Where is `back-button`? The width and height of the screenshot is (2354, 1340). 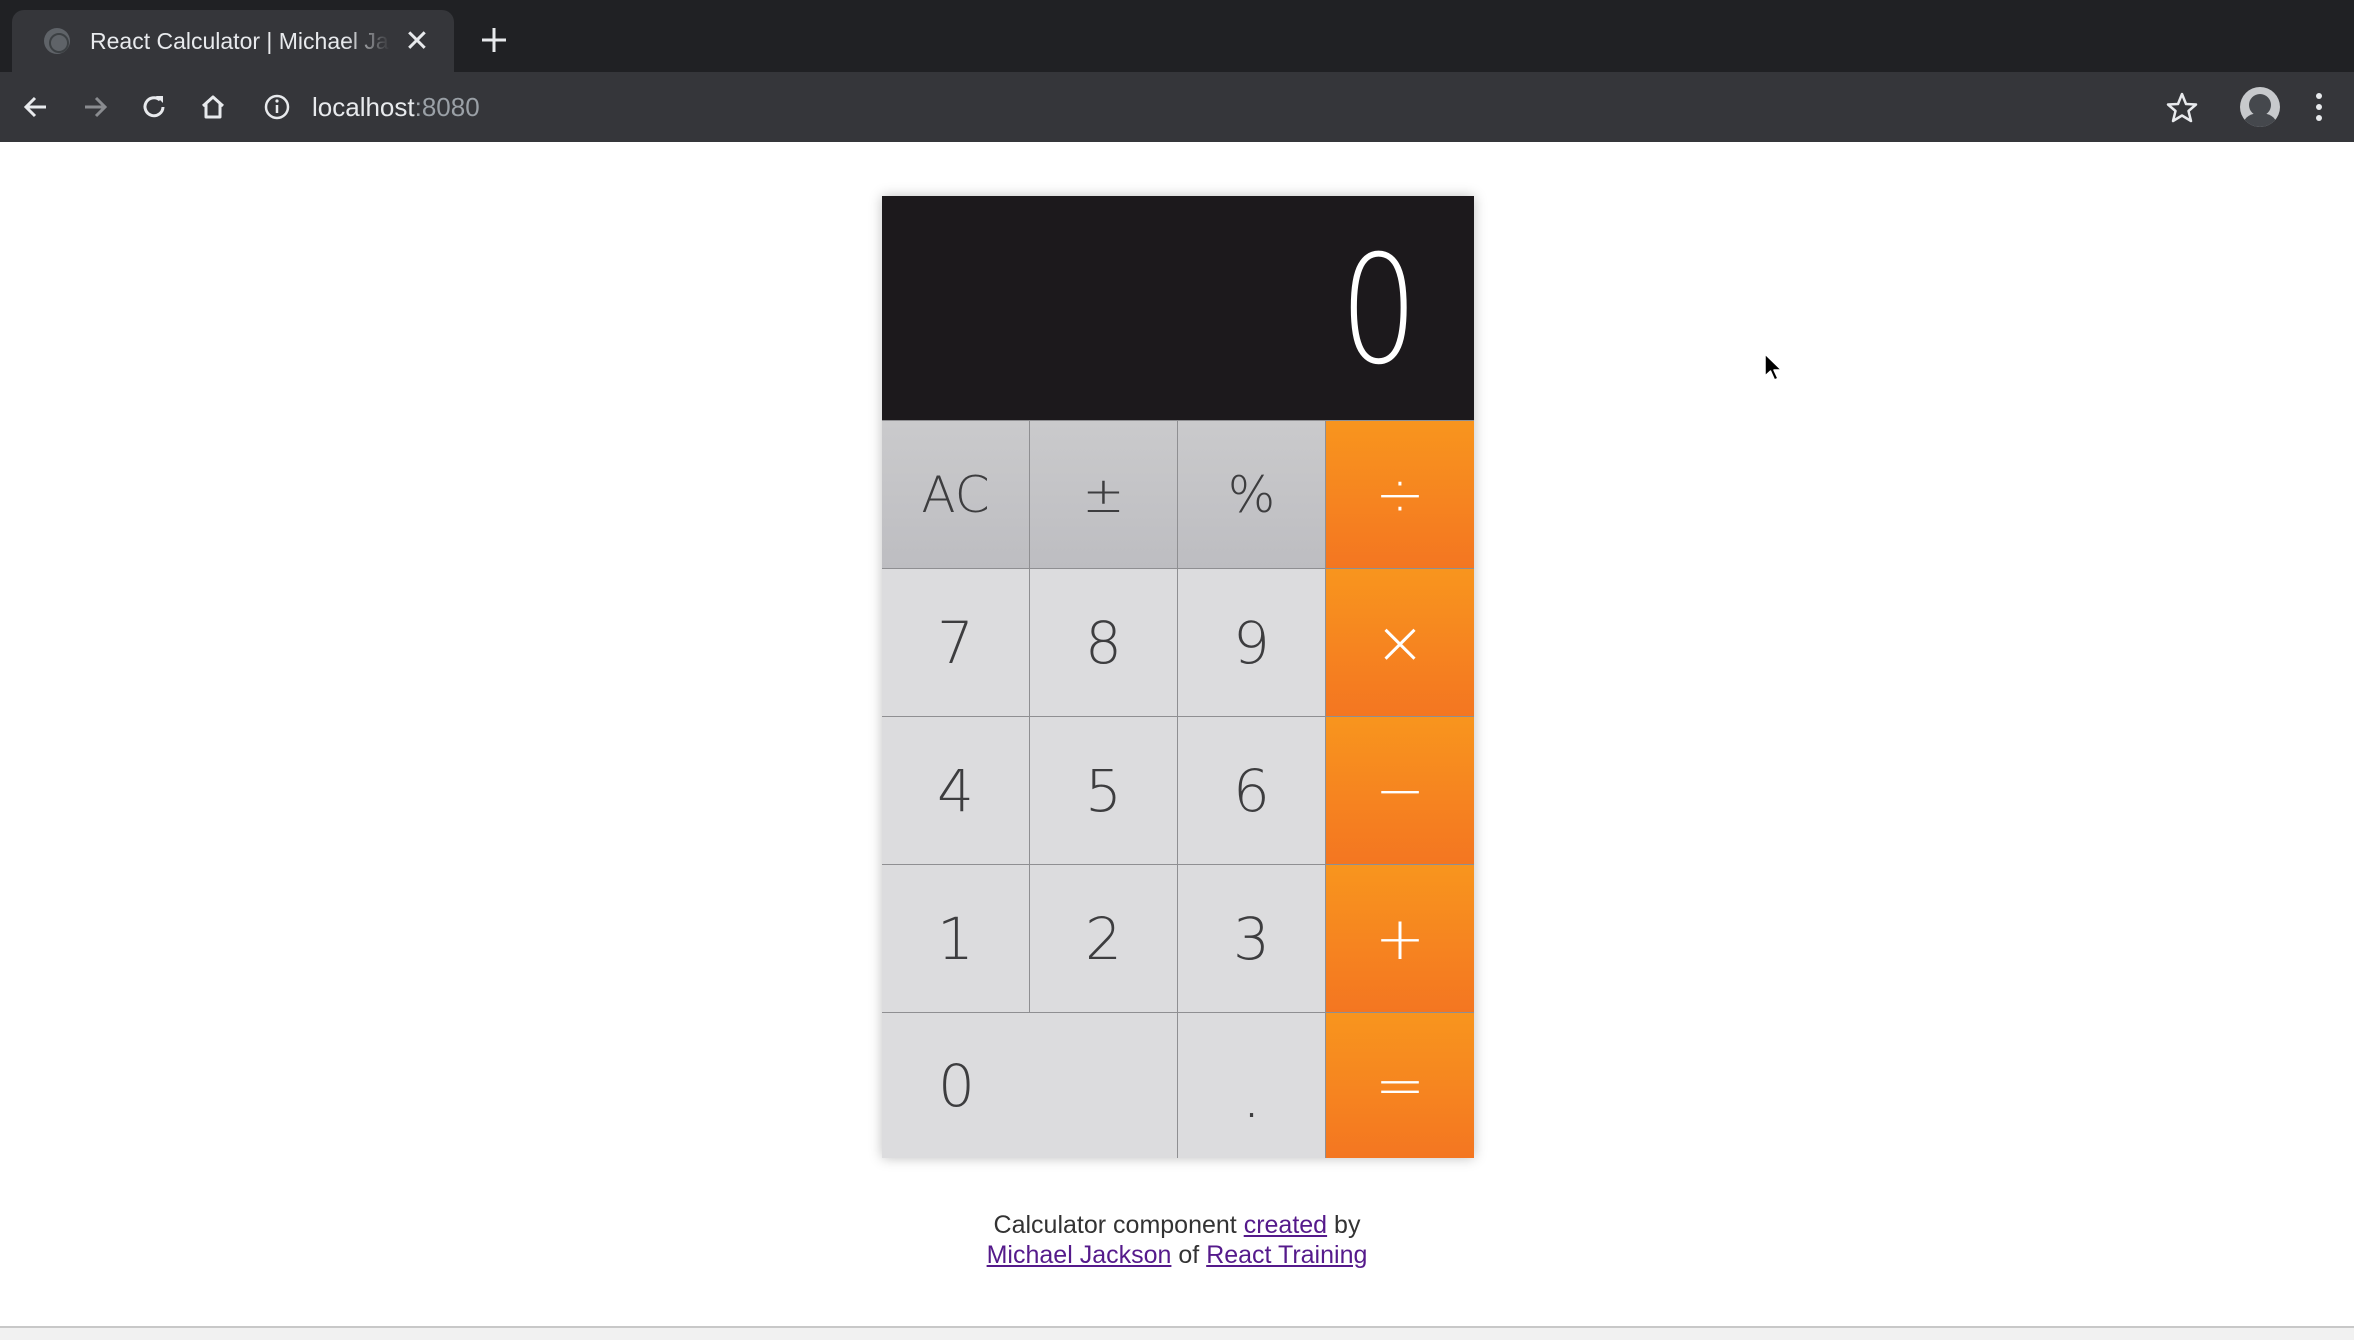
back-button is located at coordinates (36, 107).